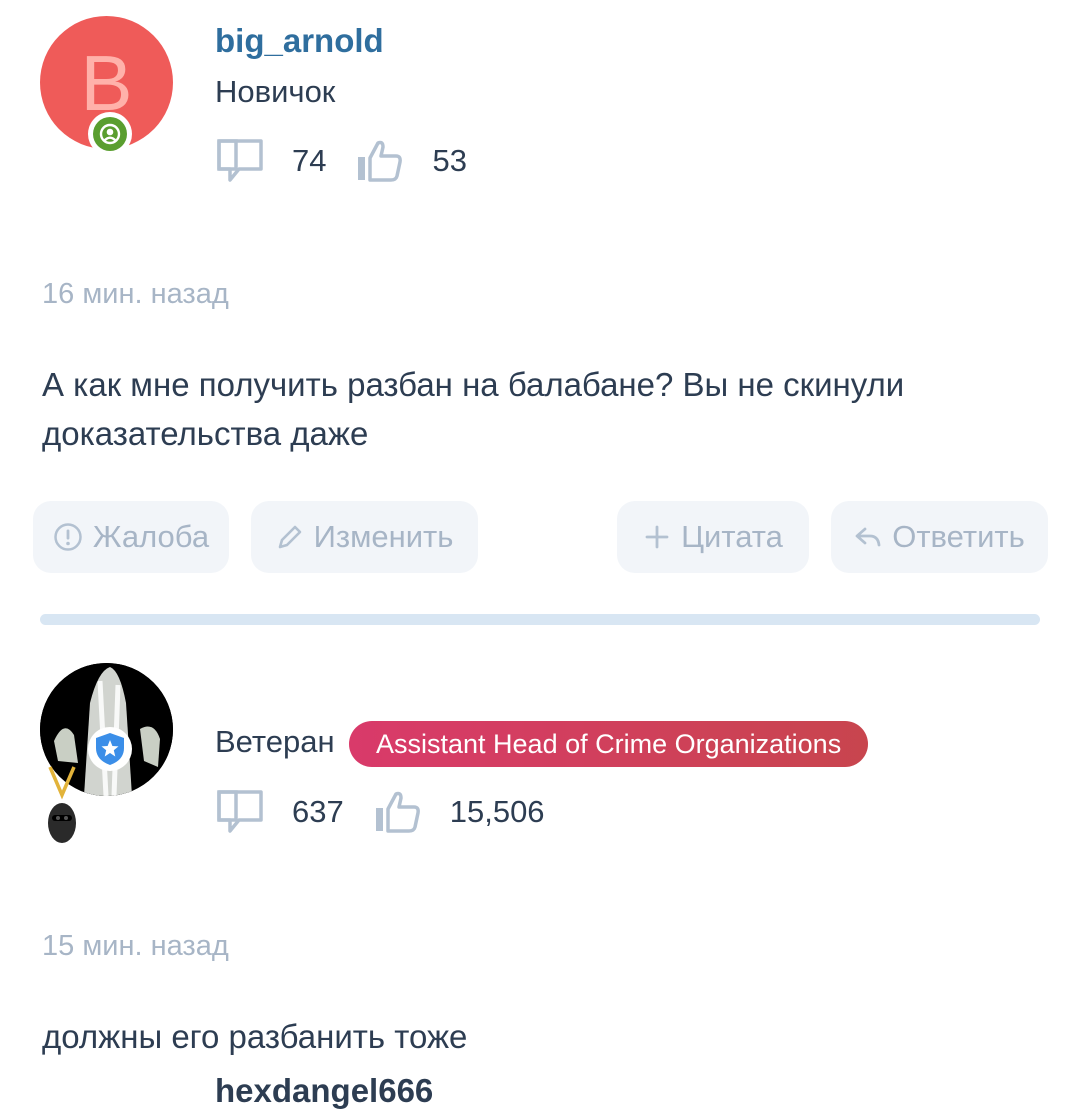 Image resolution: width=1080 pixels, height=1110 pixels. Describe the element at coordinates (732, 536) in the screenshot. I see `quote-label: Цитата` at that location.